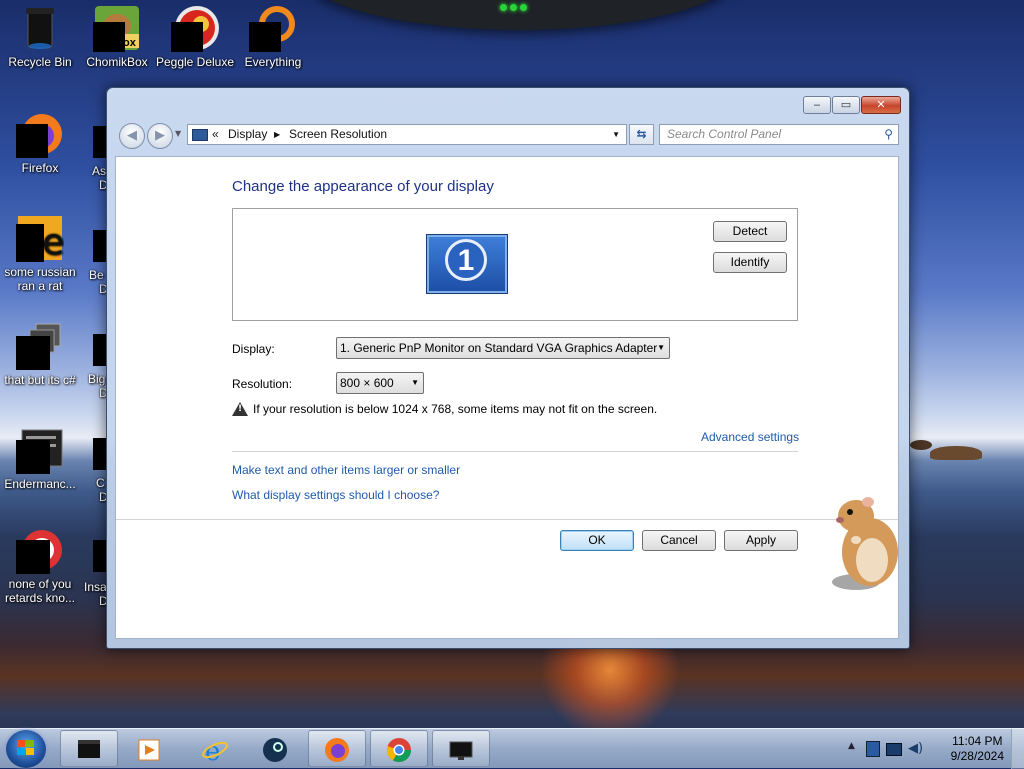  I want to click on breadcrumb-display: Display, so click(247, 134).